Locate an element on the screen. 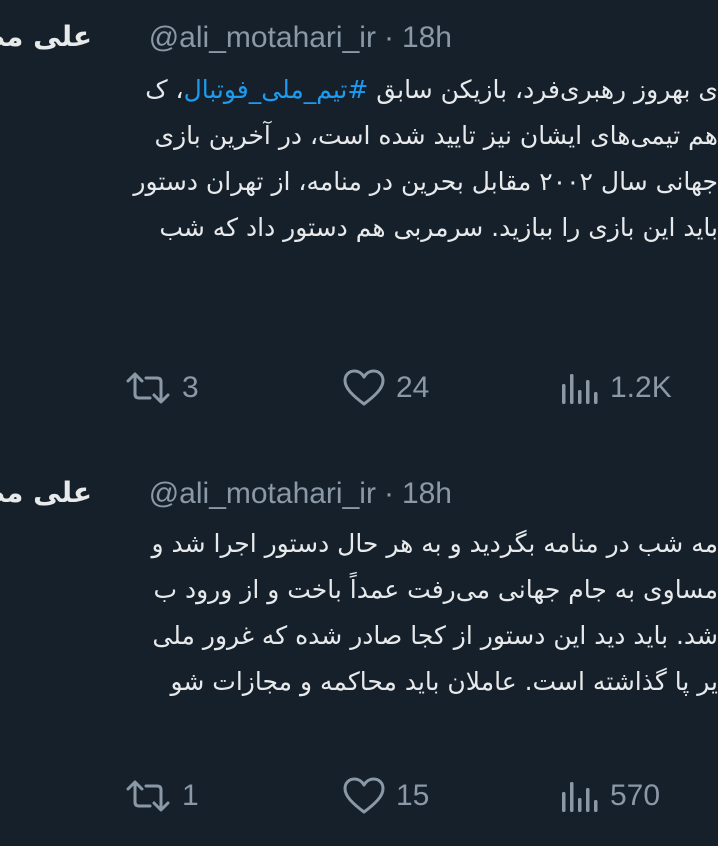 The width and height of the screenshot is (718, 846). like-count: 15 is located at coordinates (413, 795).